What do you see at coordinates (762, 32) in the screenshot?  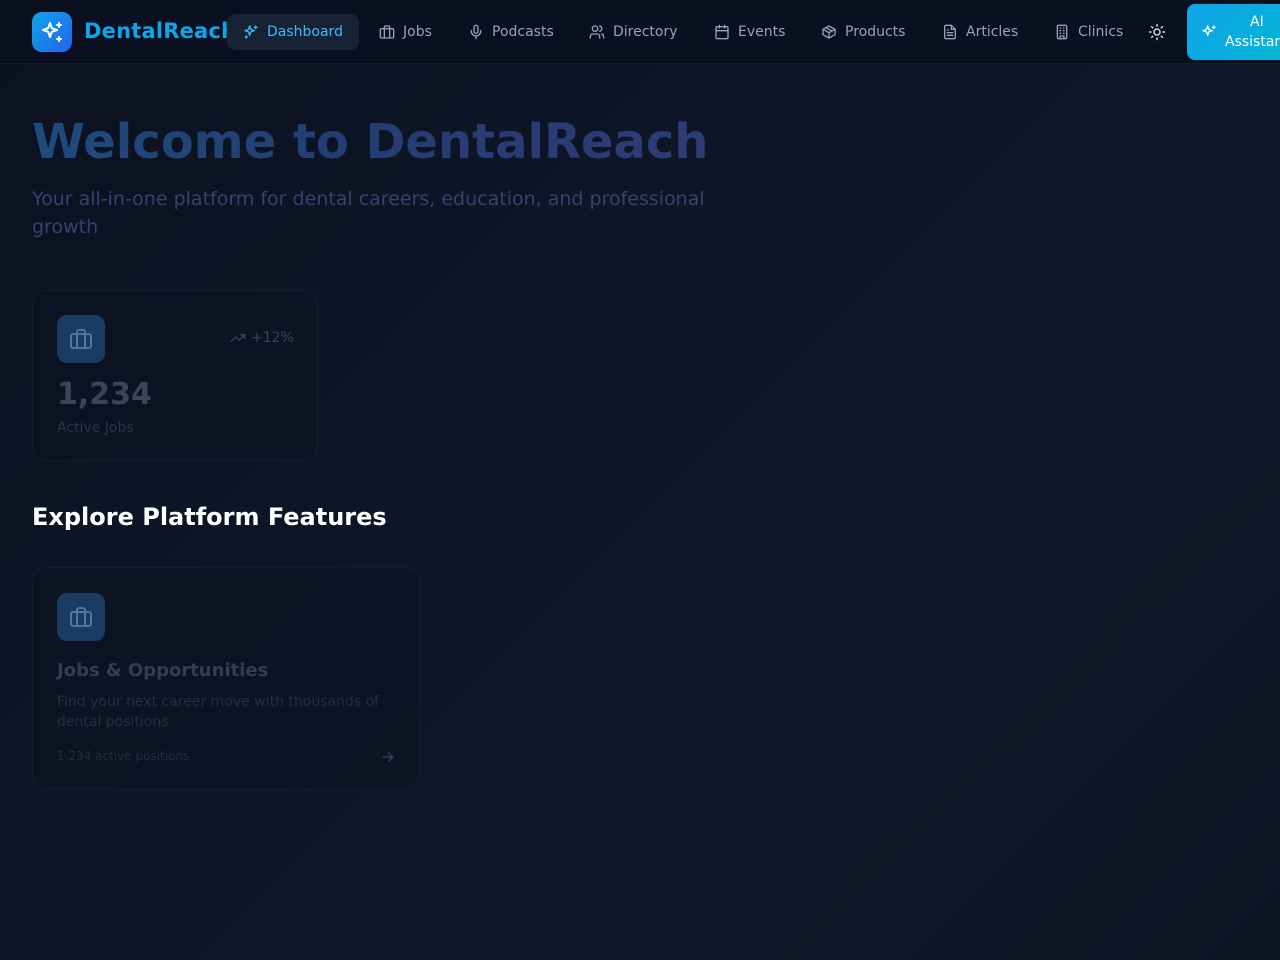 I see `nav-events-label: Events` at bounding box center [762, 32].